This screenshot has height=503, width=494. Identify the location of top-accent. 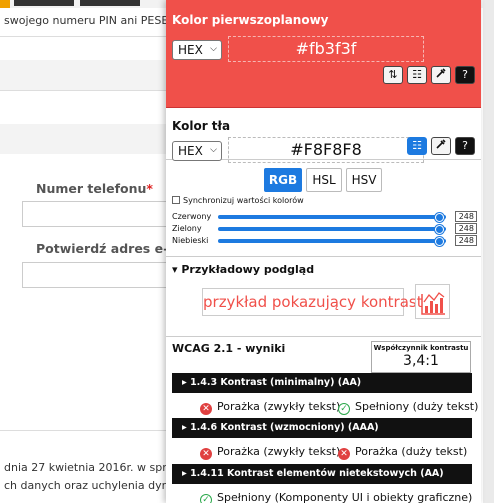
(5, 4).